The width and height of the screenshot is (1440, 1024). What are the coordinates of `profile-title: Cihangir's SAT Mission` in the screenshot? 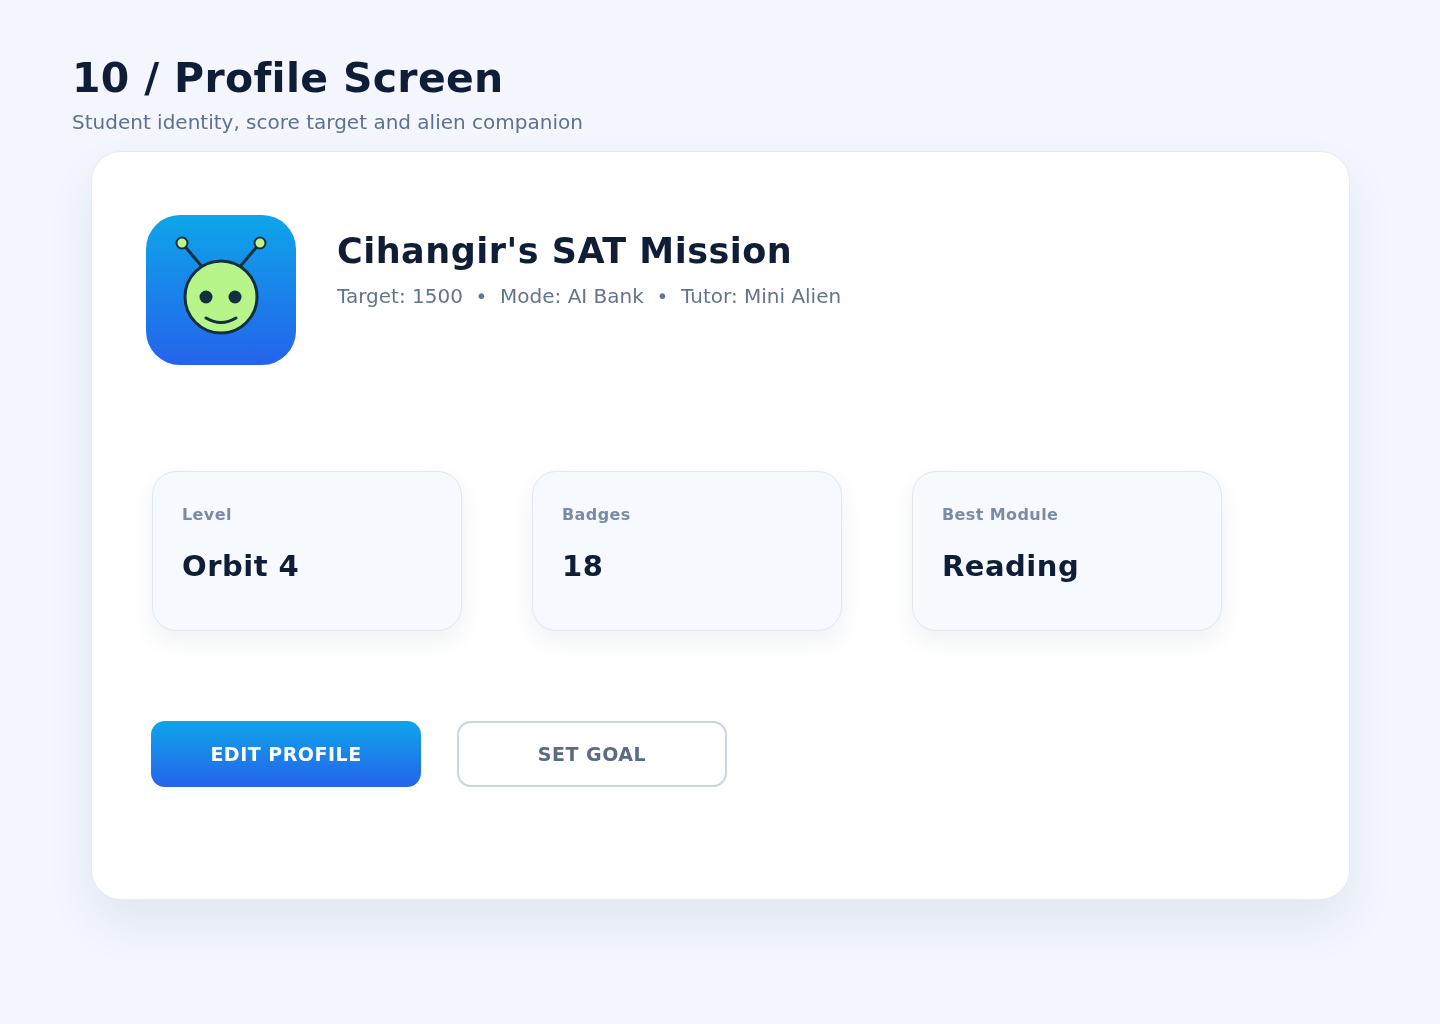 It's located at (565, 251).